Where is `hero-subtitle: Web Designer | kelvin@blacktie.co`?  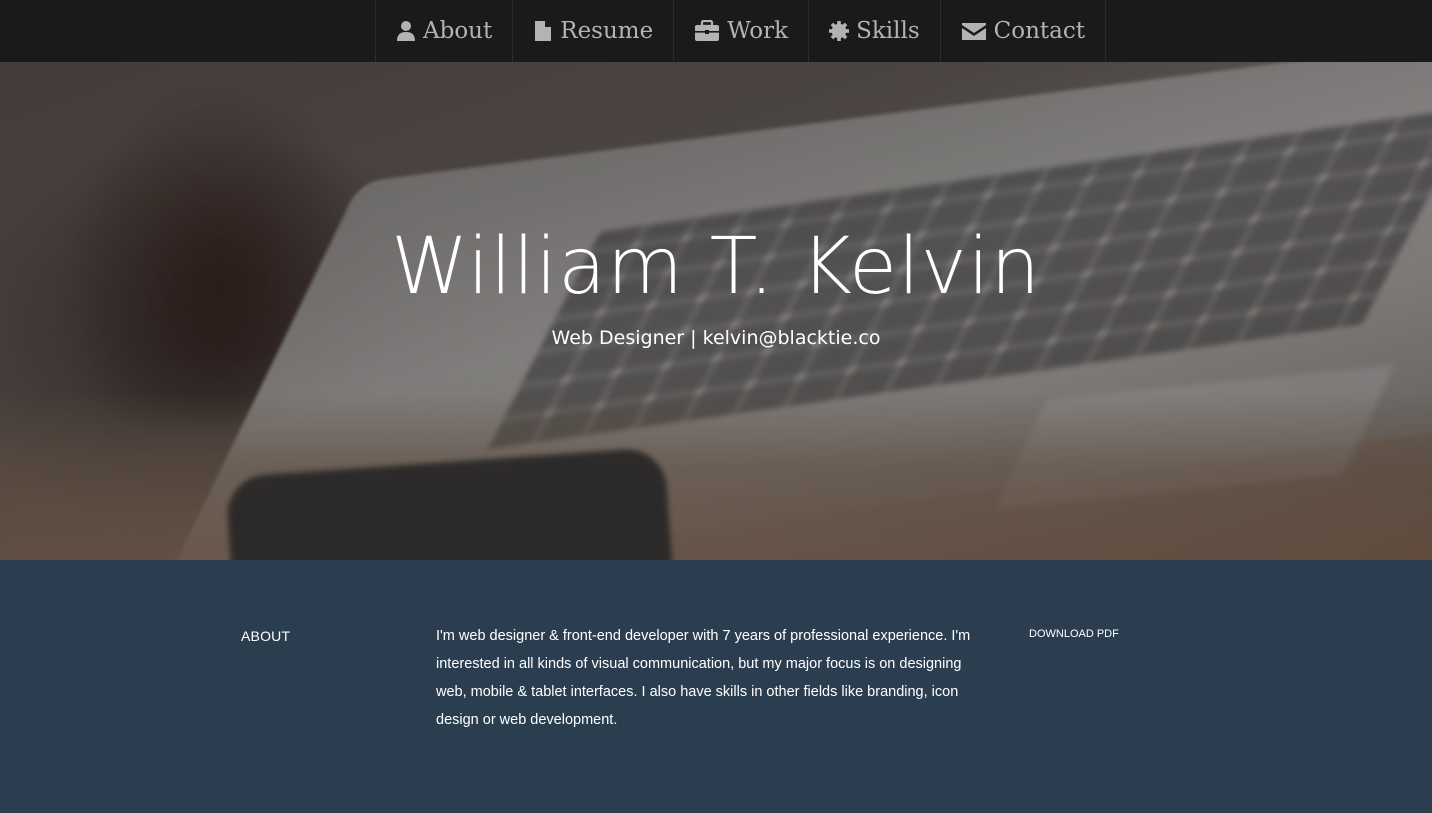 hero-subtitle: Web Designer | kelvin@blacktie.co is located at coordinates (716, 338).